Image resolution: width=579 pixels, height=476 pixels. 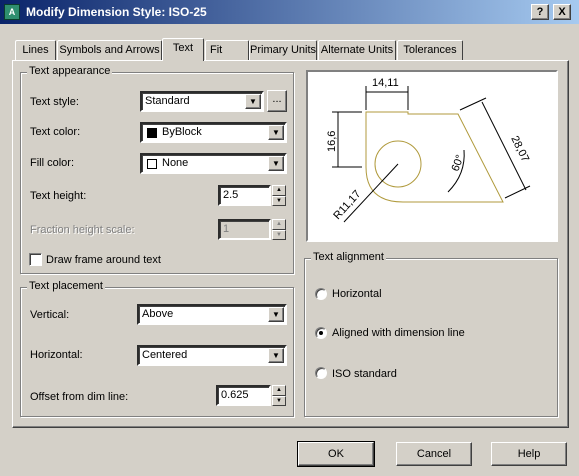 I want to click on draw-frame-checkbox, so click(x=35, y=259).